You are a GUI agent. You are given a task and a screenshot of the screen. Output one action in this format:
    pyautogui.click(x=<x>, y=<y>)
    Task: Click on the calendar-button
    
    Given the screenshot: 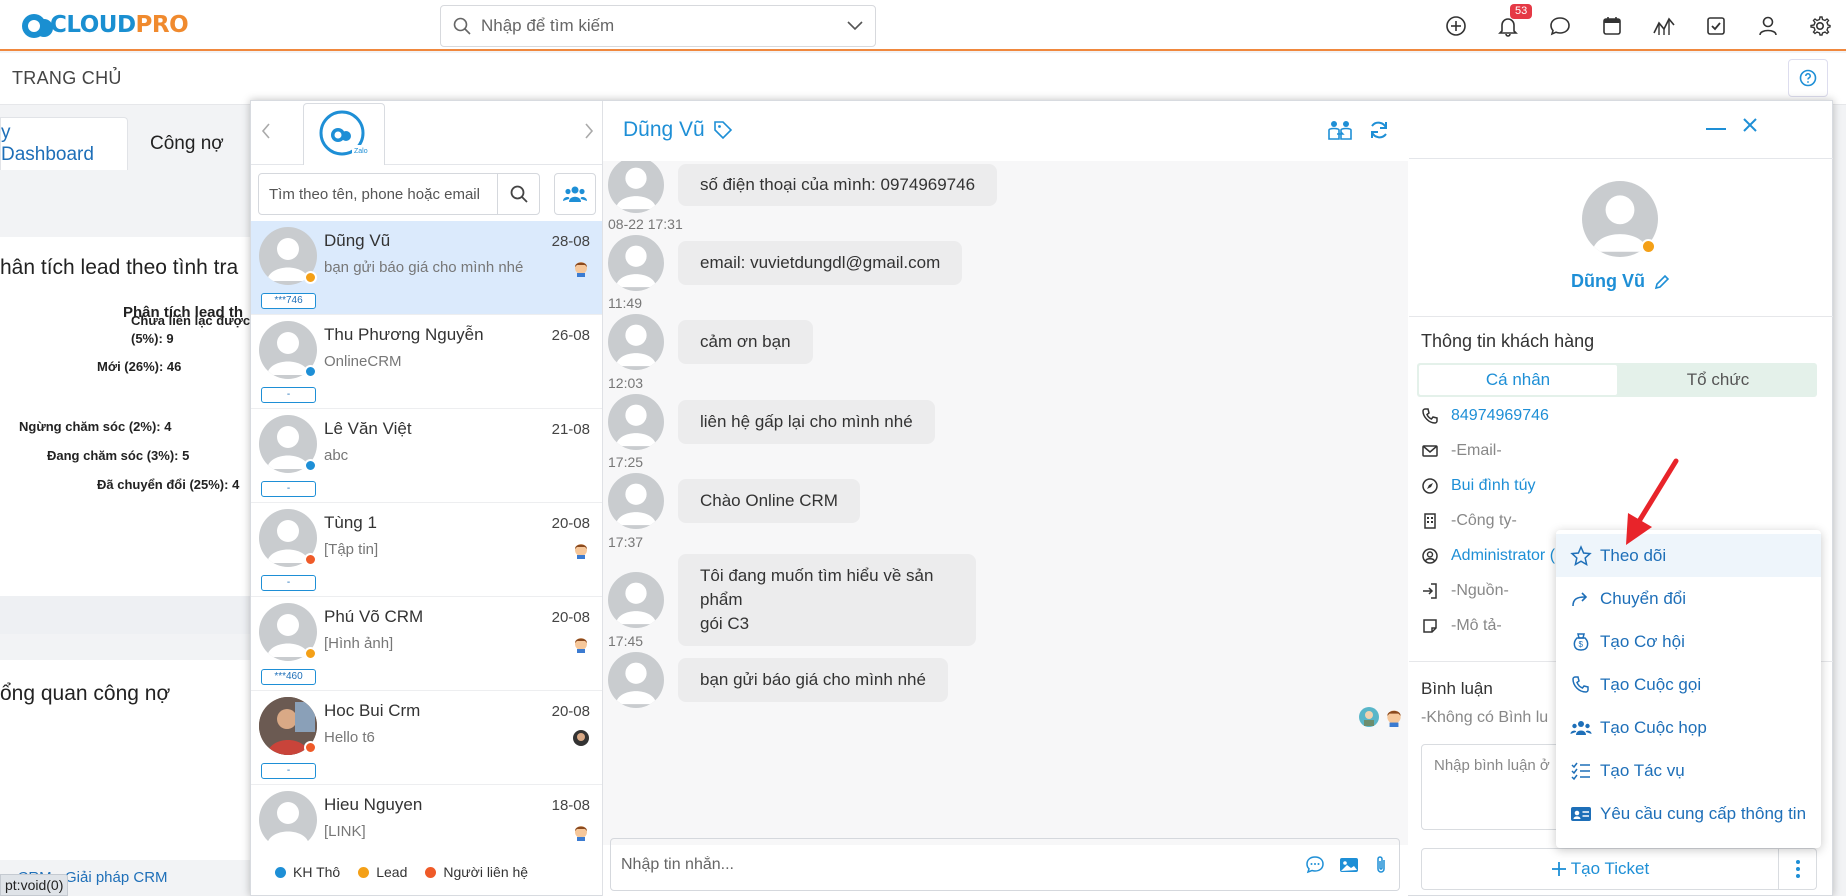 What is the action you would take?
    pyautogui.click(x=1612, y=25)
    